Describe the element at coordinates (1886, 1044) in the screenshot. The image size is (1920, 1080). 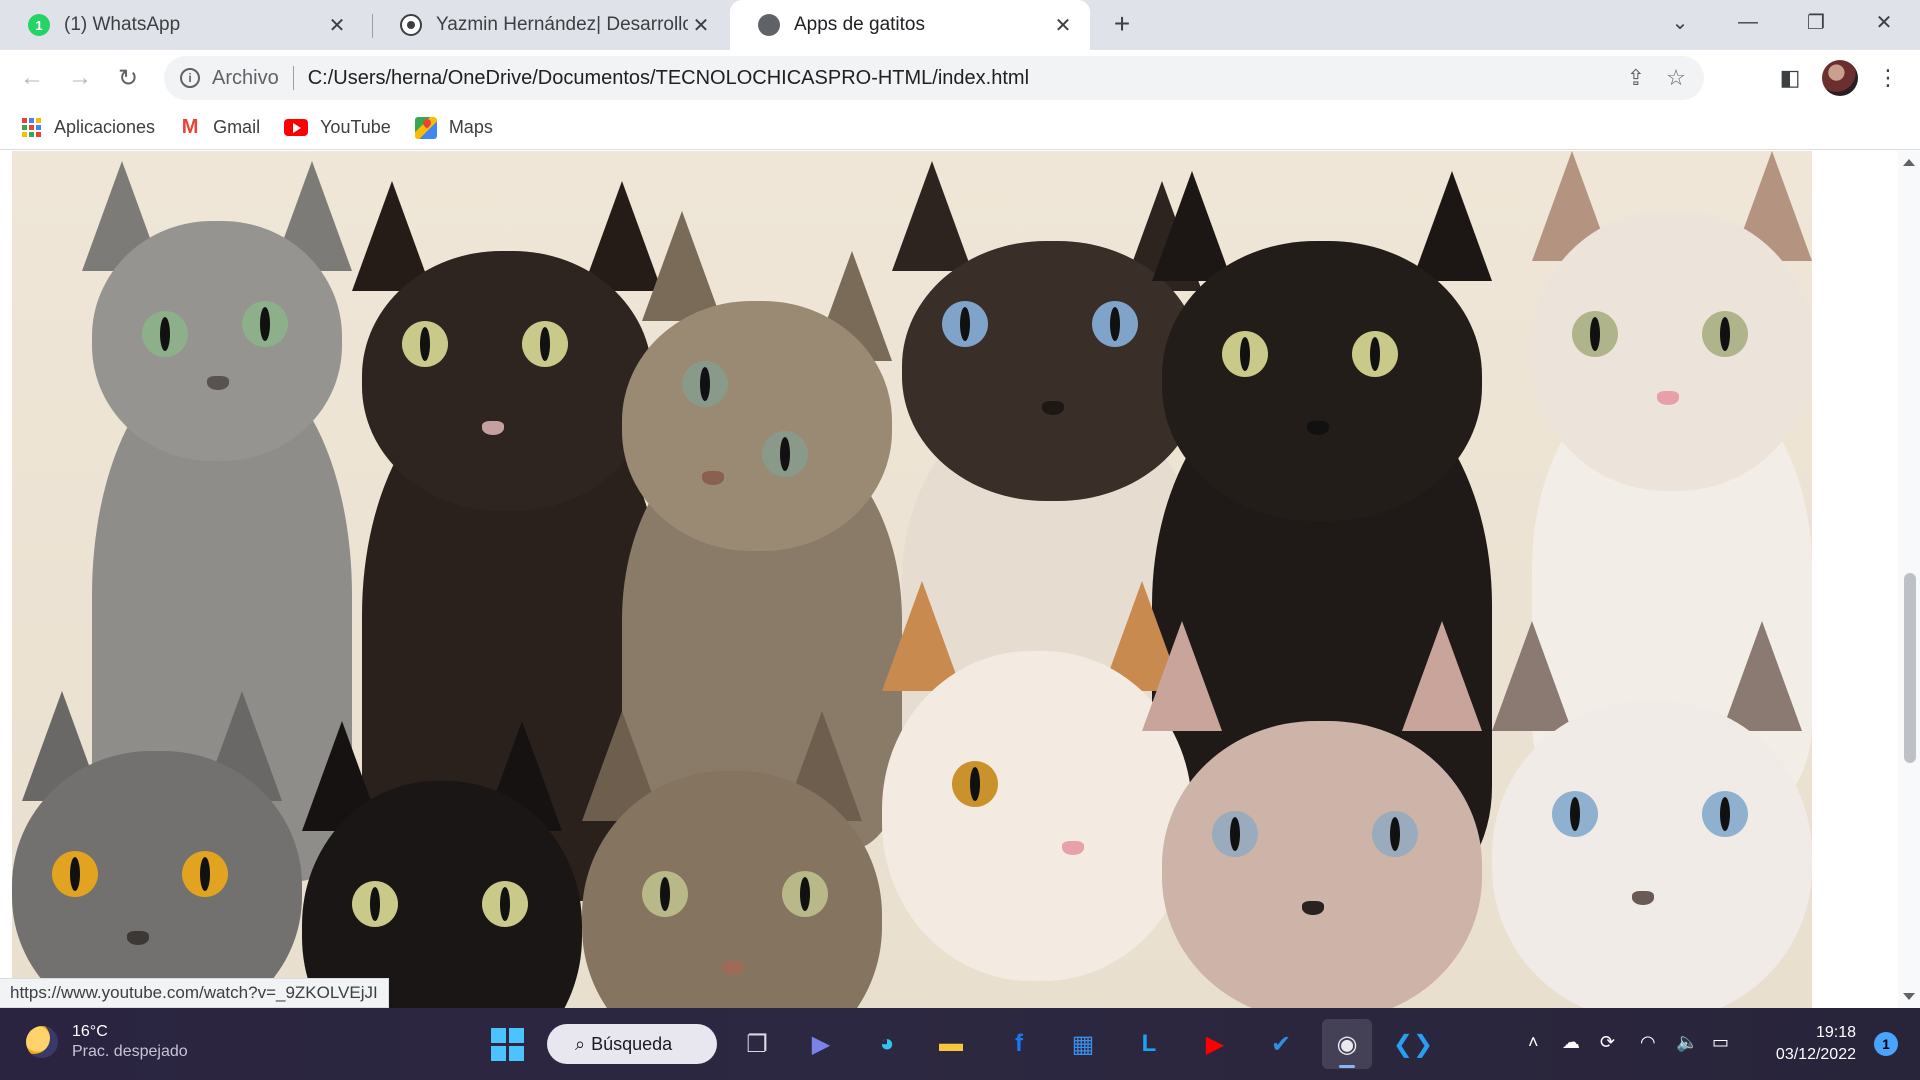
I see `notification-badge: 1` at that location.